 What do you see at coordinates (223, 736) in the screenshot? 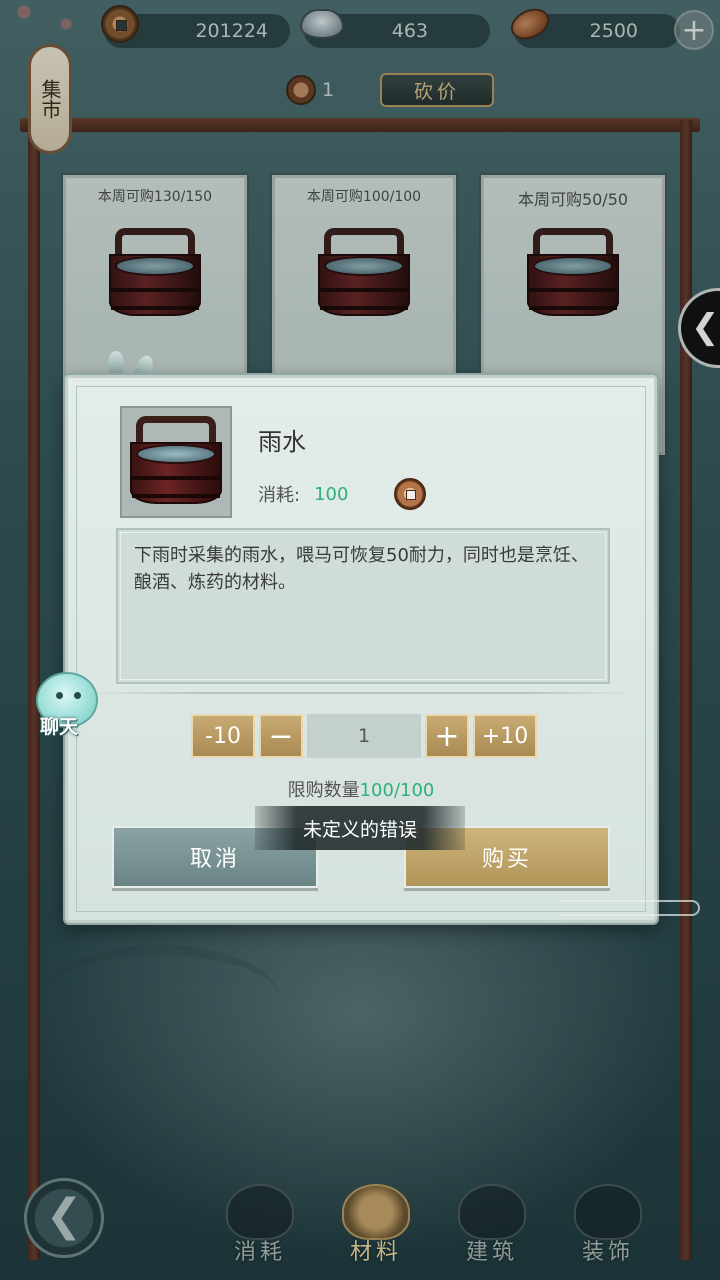
I see `minus-ten-button: -10` at bounding box center [223, 736].